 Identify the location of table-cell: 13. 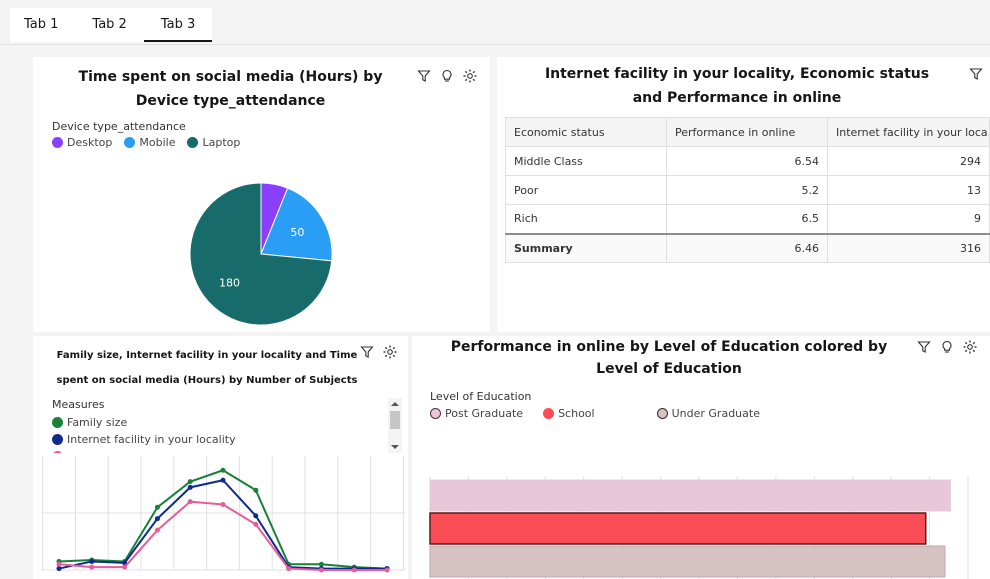
(908, 190).